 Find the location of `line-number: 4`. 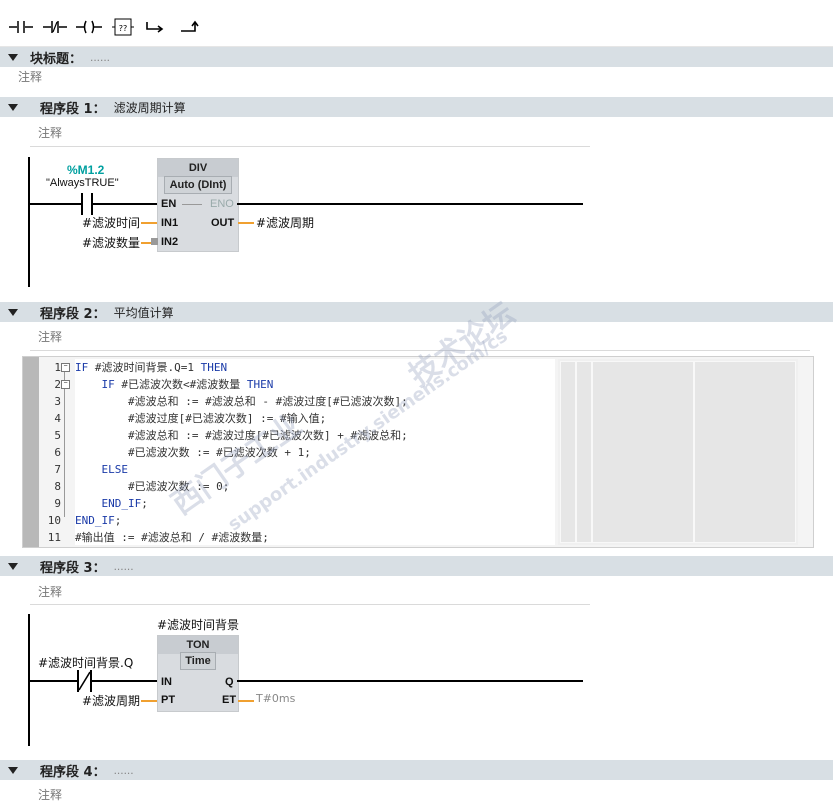

line-number: 4 is located at coordinates (57, 418).